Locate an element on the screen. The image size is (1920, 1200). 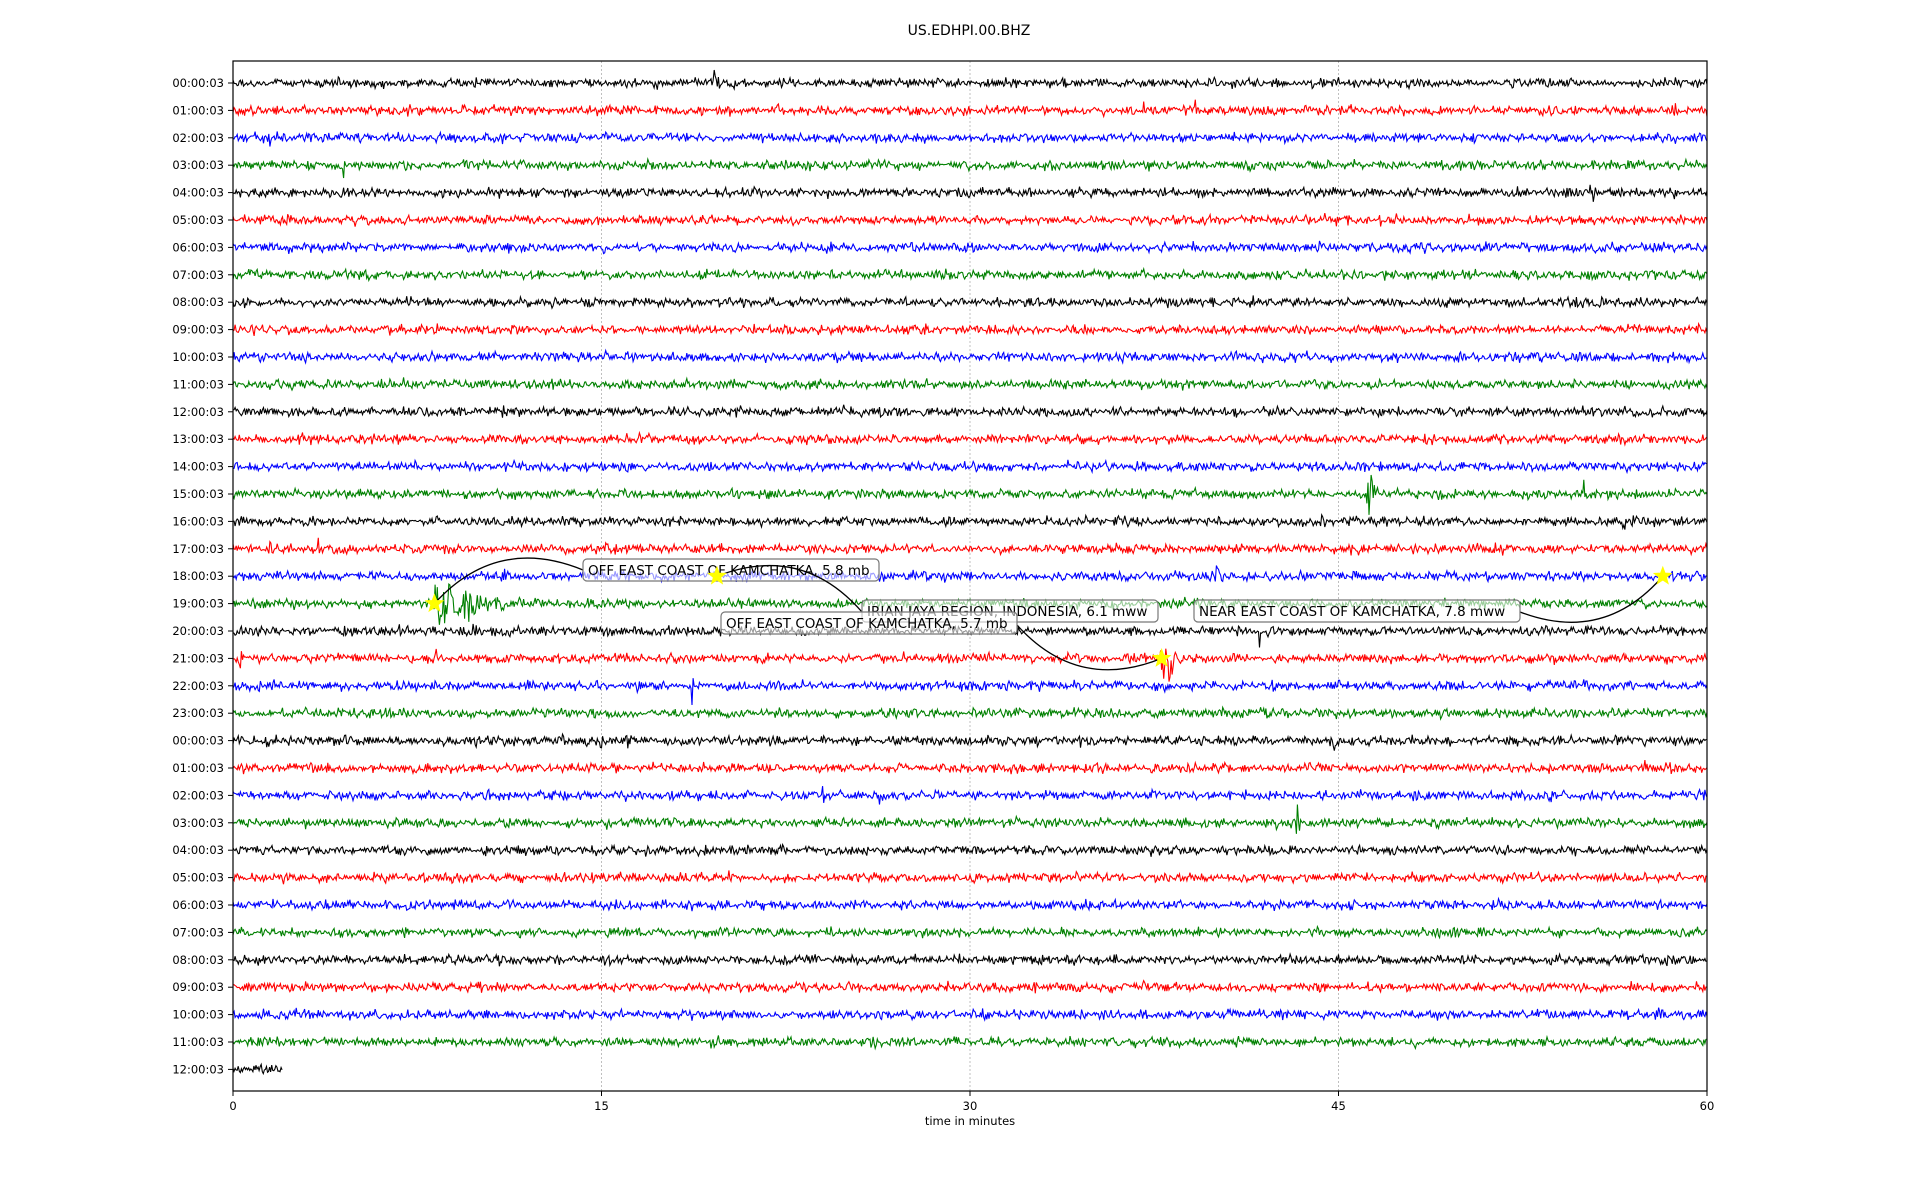
annotation-label: OFF EAST COAST OF KAMCHATKA, 5.7 mb is located at coordinates (867, 624).